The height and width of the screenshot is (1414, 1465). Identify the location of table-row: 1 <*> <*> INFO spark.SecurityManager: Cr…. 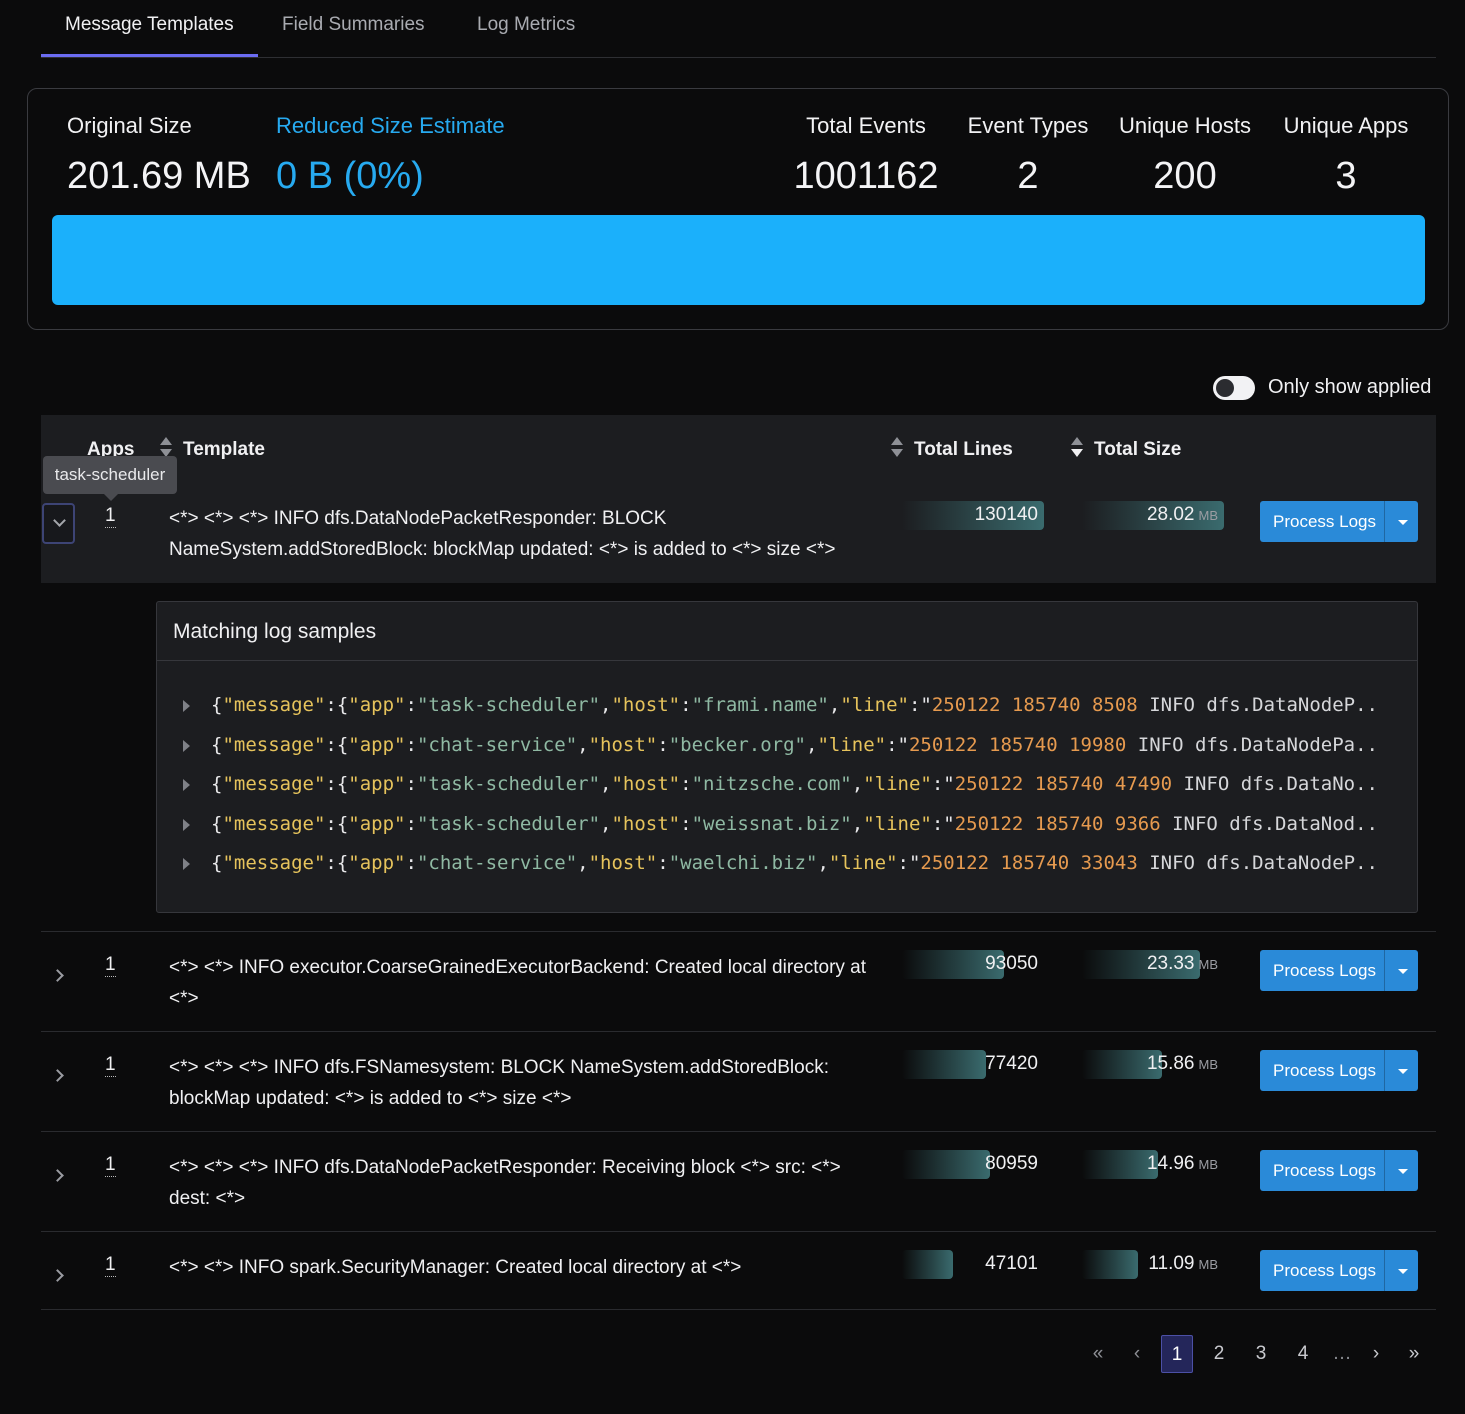
(738, 1271).